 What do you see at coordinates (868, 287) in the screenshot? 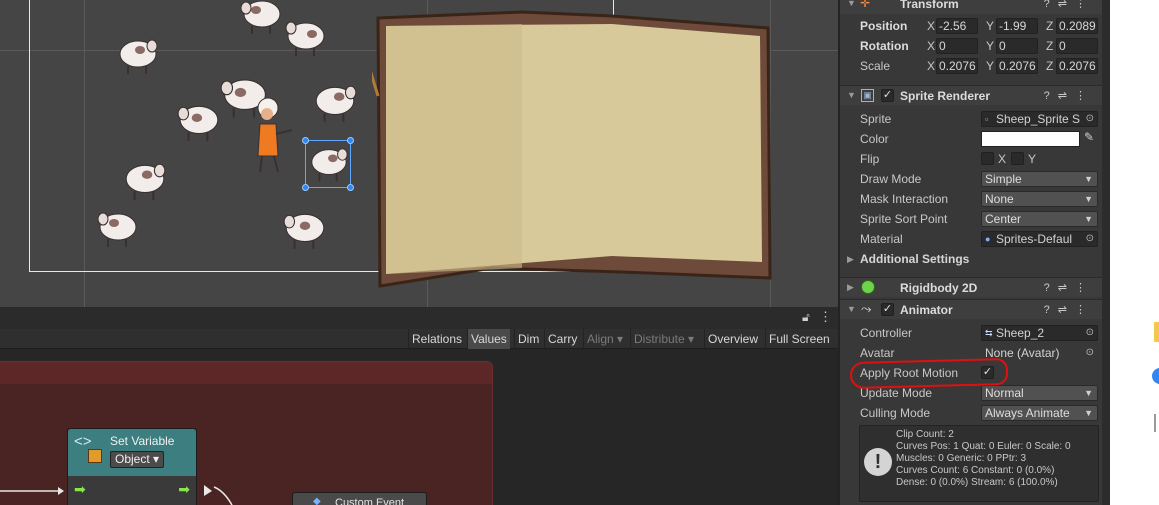
I see `rigidbody-icon` at bounding box center [868, 287].